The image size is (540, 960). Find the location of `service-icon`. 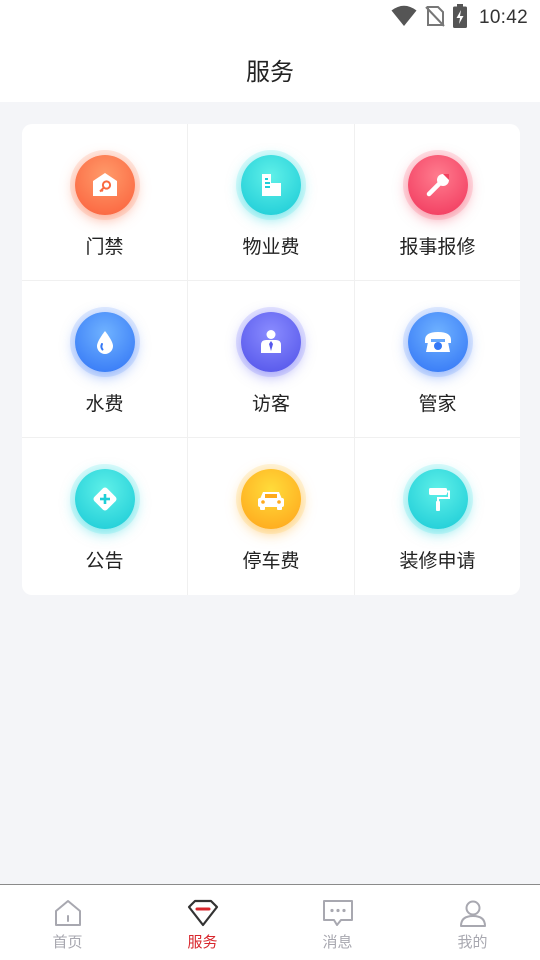

service-icon is located at coordinates (203, 913).